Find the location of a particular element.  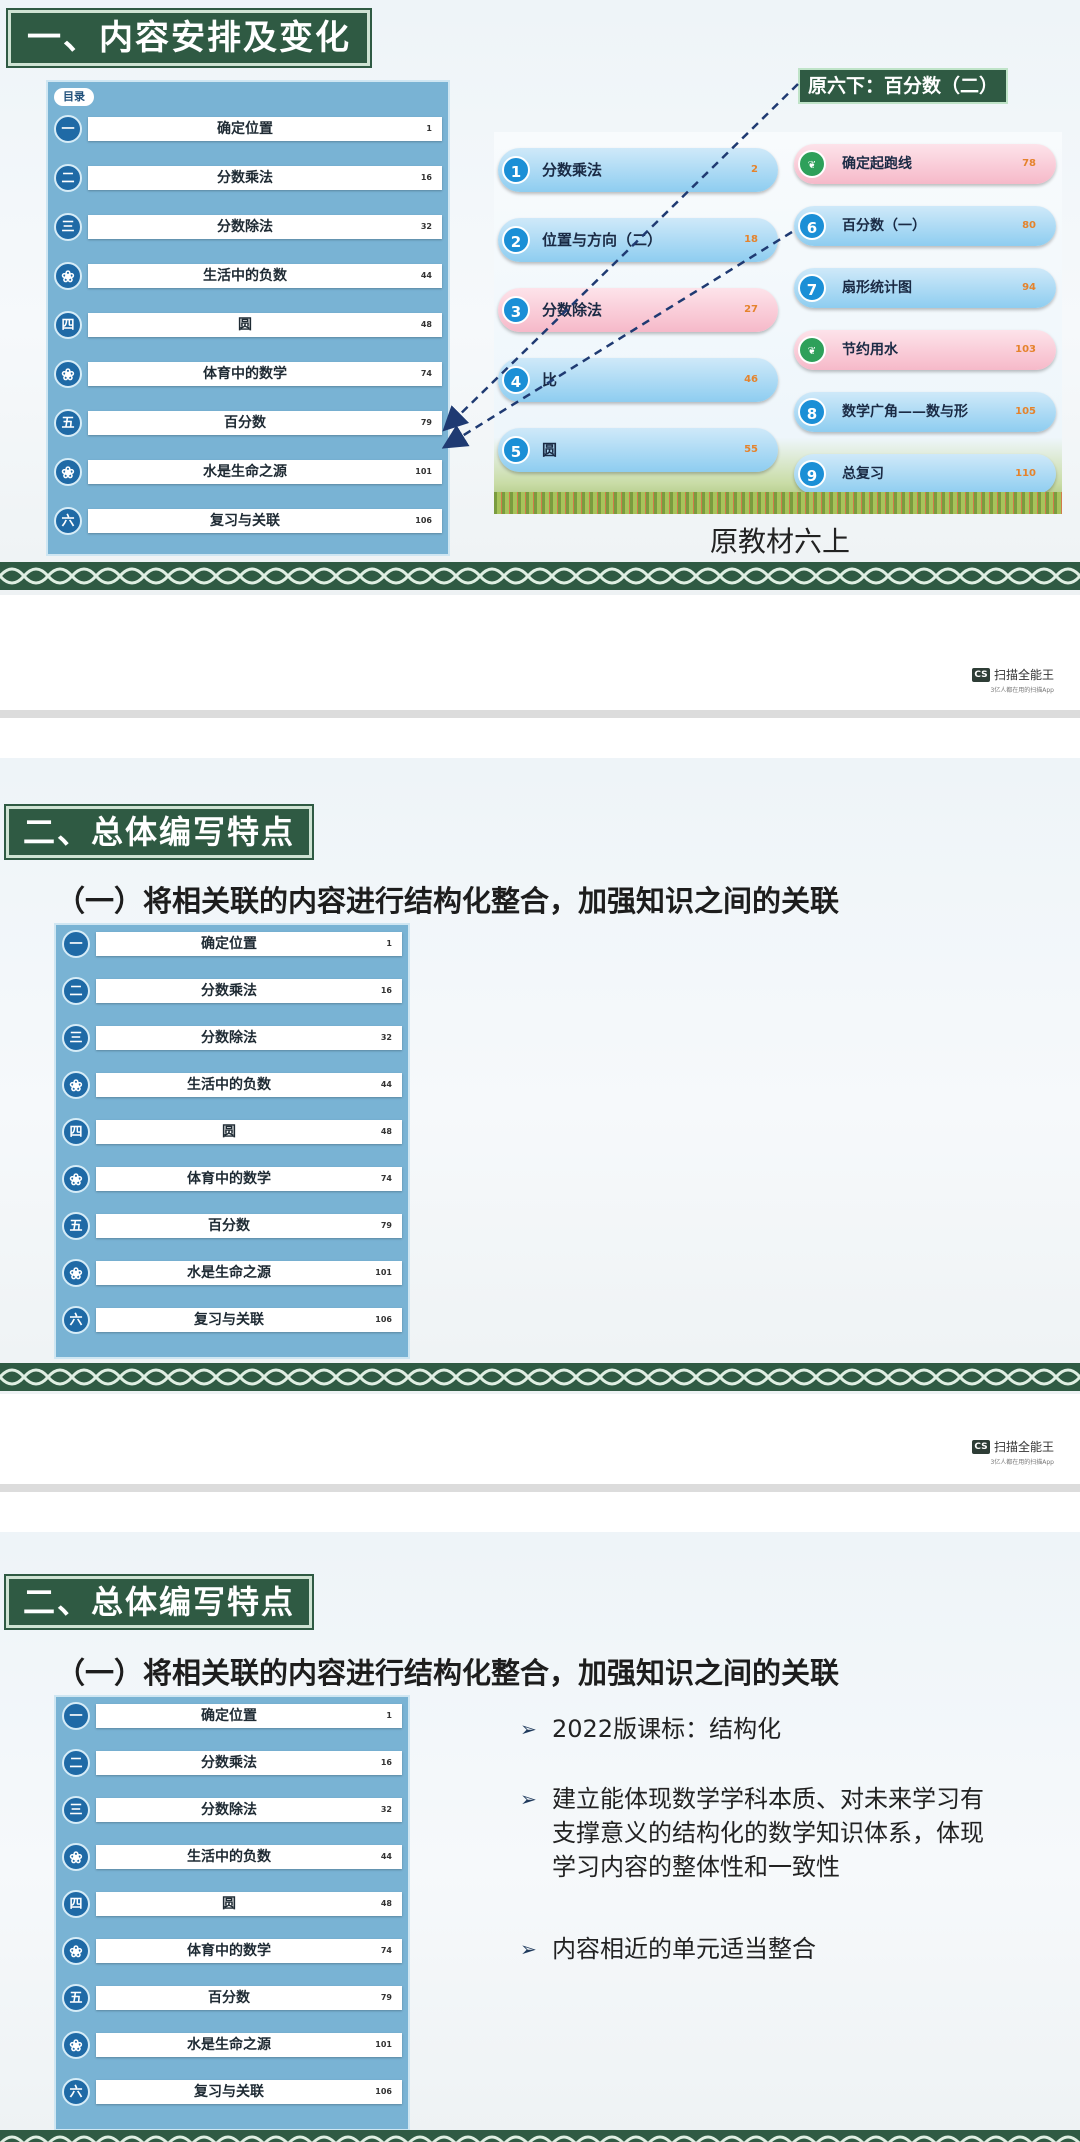

toc-item-bar: 分数除法 32 is located at coordinates (265, 227).